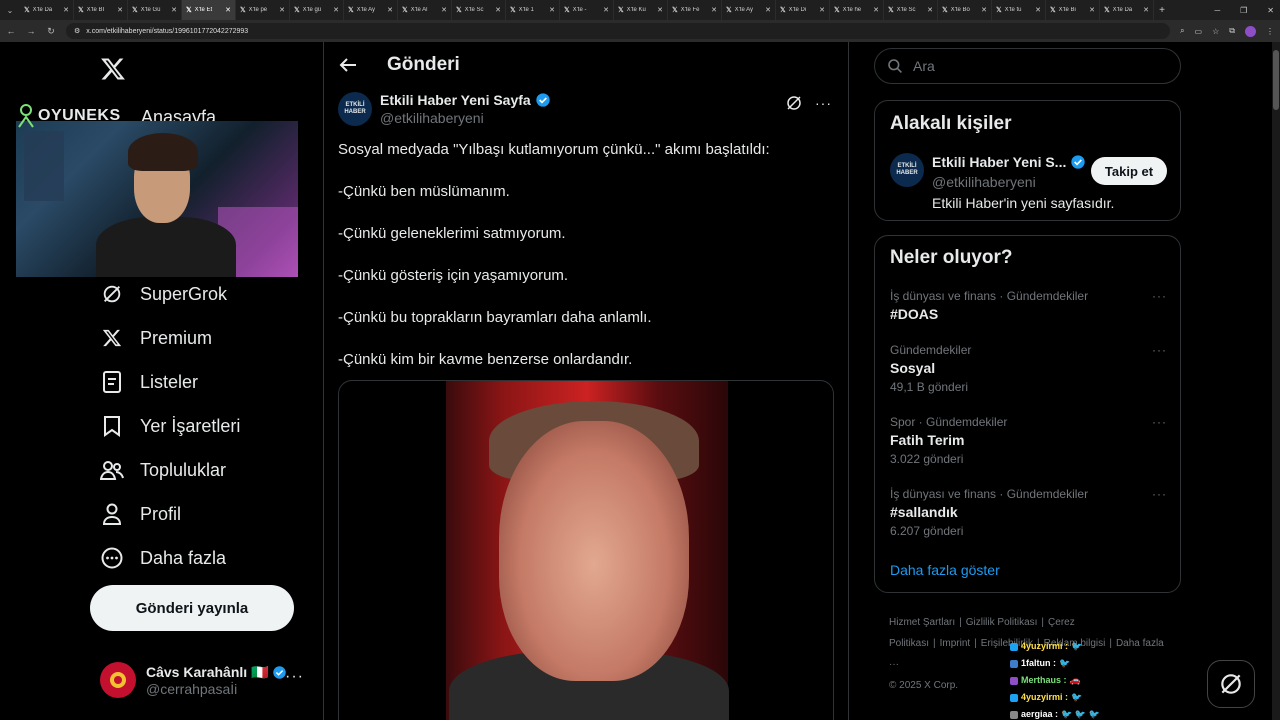 This screenshot has height=720, width=1280. What do you see at coordinates (203, 10) in the screenshot?
I see `tab-title: X'te Et` at bounding box center [203, 10].